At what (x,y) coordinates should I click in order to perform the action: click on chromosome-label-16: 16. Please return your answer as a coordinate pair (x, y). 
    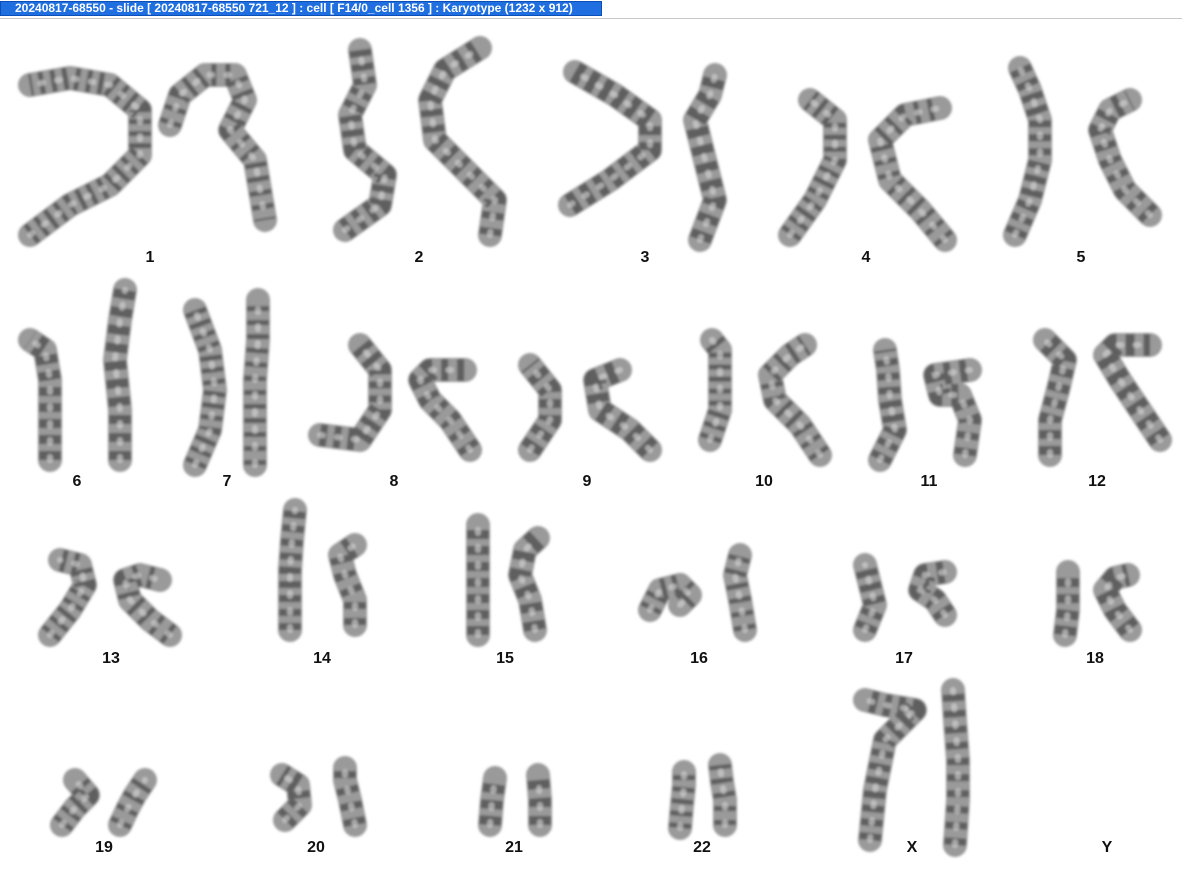
    Looking at the image, I should click on (699, 658).